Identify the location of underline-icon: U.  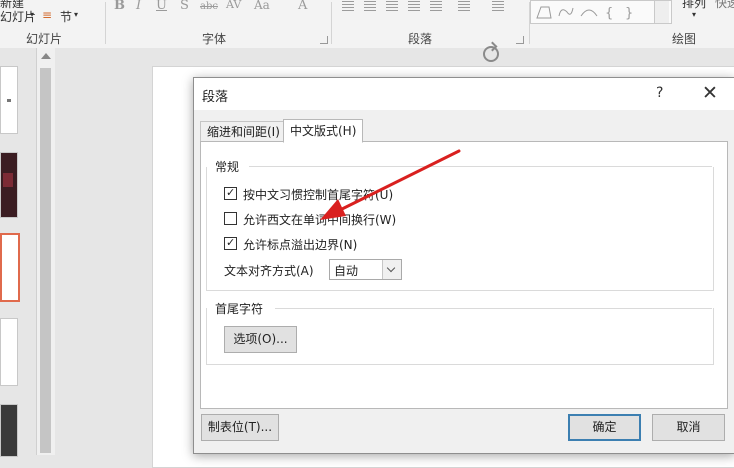
(161, 6).